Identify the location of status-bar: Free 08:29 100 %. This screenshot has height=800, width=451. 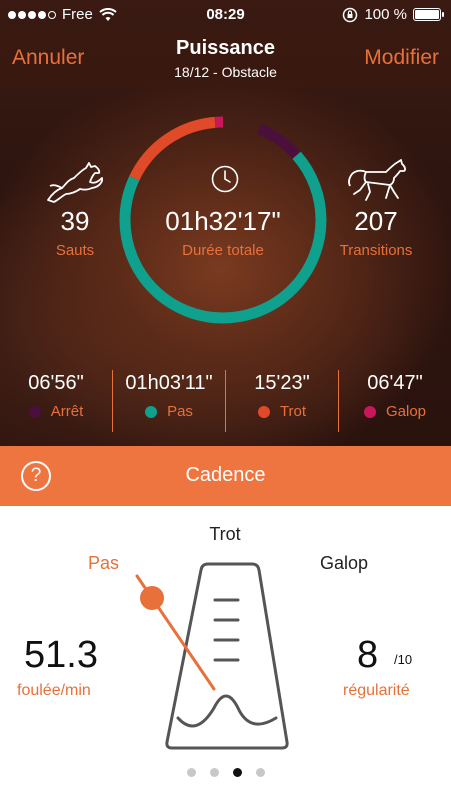
(225, 15).